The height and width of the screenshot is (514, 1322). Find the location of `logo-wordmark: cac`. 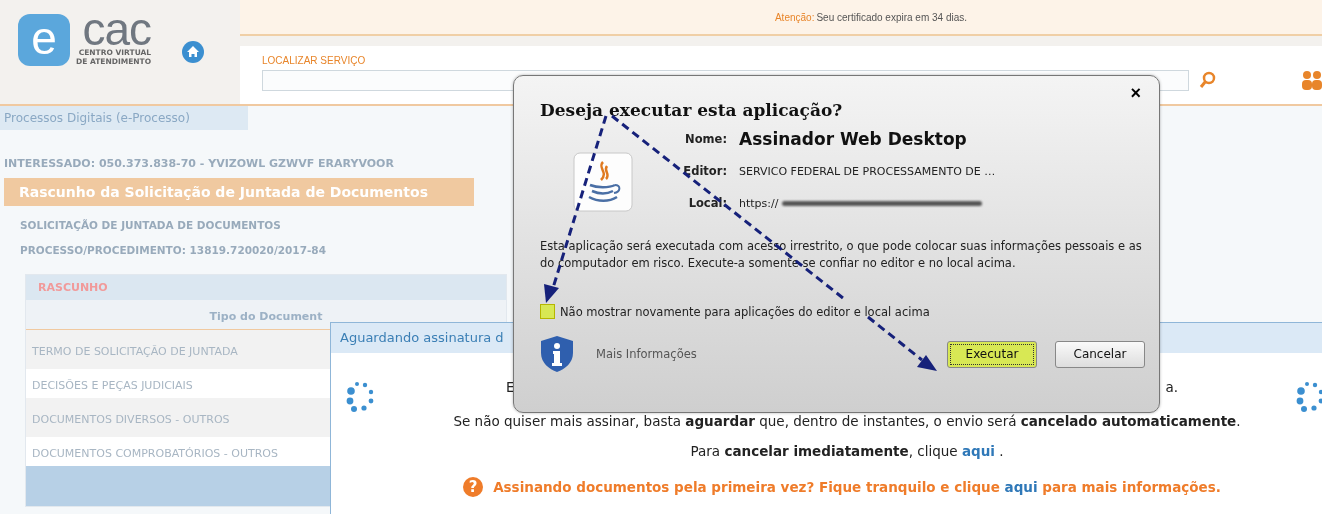

logo-wordmark: cac is located at coordinates (117, 29).